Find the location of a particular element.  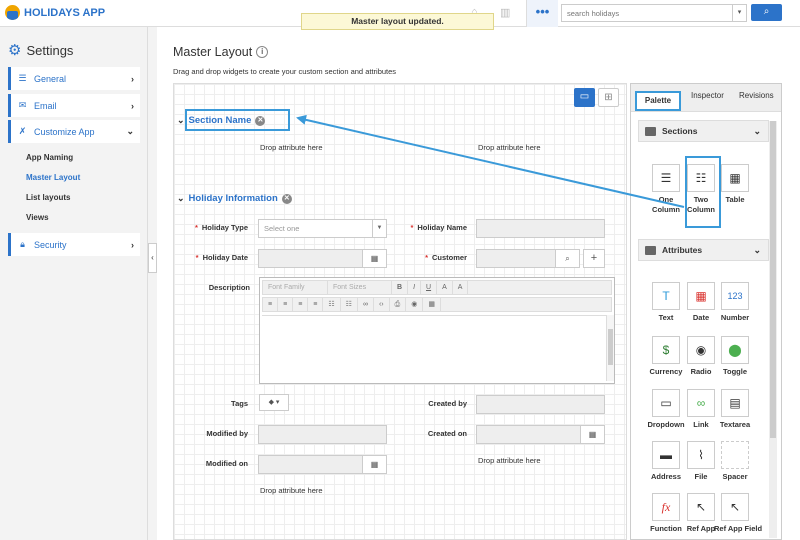

subnav-app-naming: App Naming is located at coordinates (49, 157).